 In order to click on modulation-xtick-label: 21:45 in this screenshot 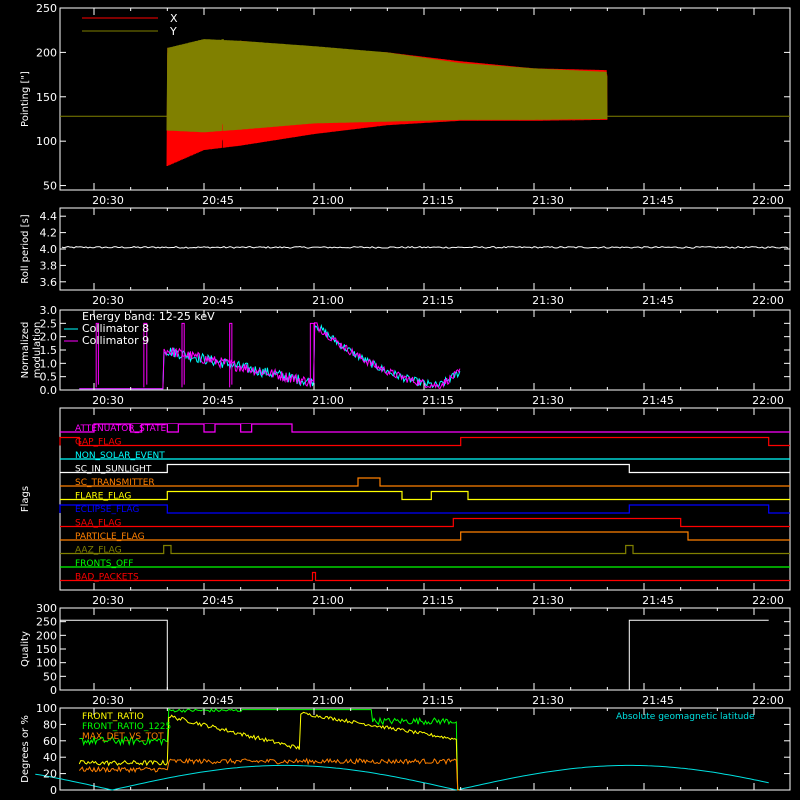, I will do `click(658, 400)`.